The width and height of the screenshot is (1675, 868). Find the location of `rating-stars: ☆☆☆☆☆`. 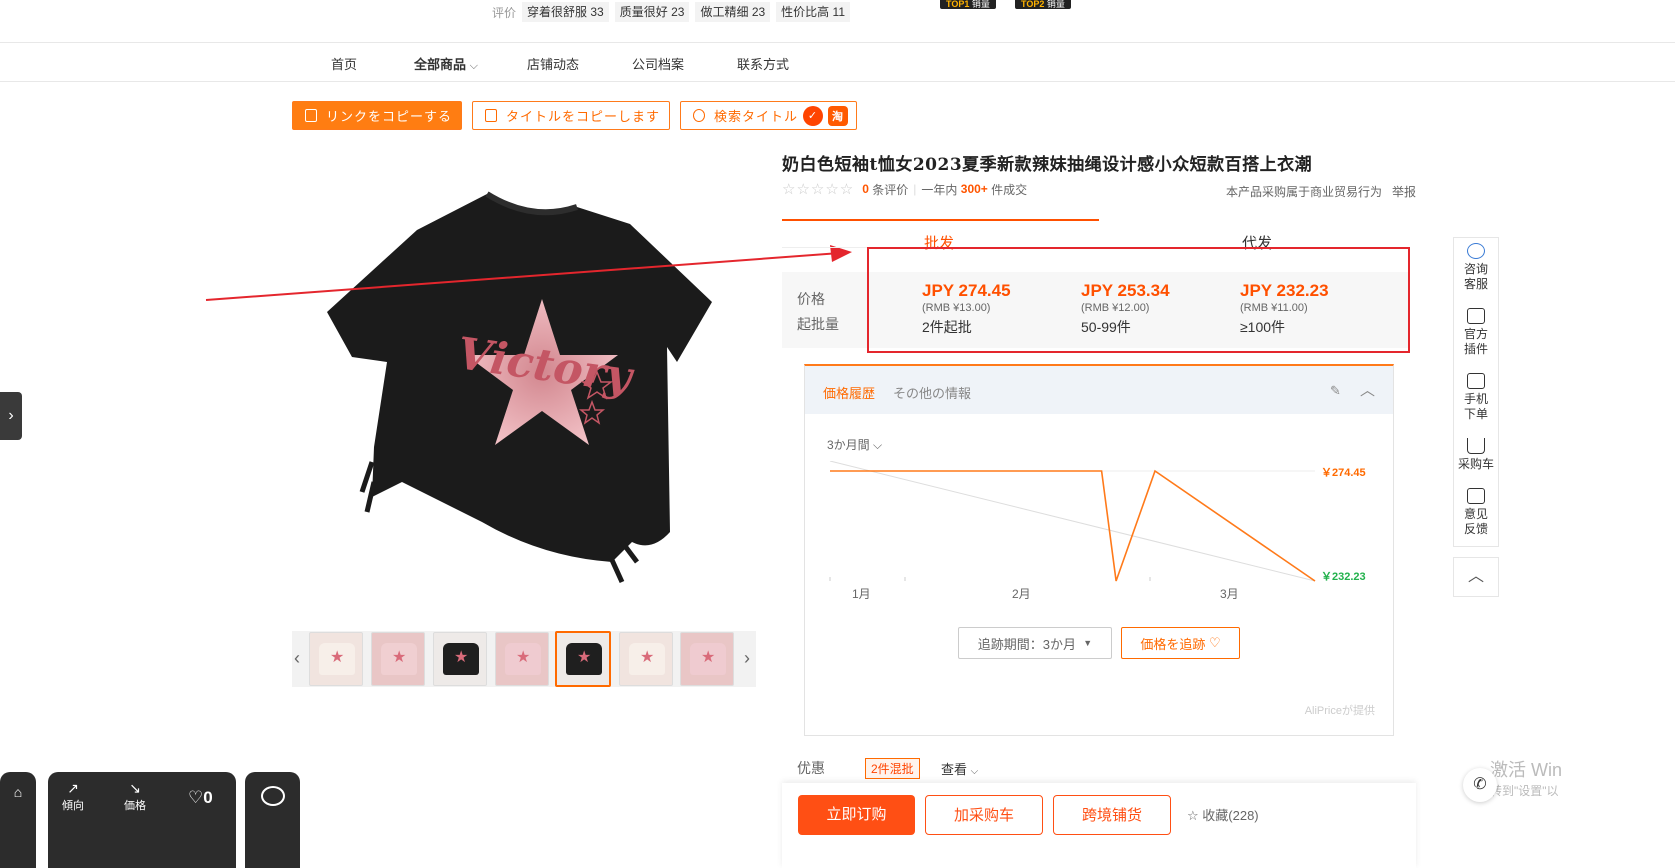

rating-stars: ☆☆☆☆☆ is located at coordinates (818, 189).